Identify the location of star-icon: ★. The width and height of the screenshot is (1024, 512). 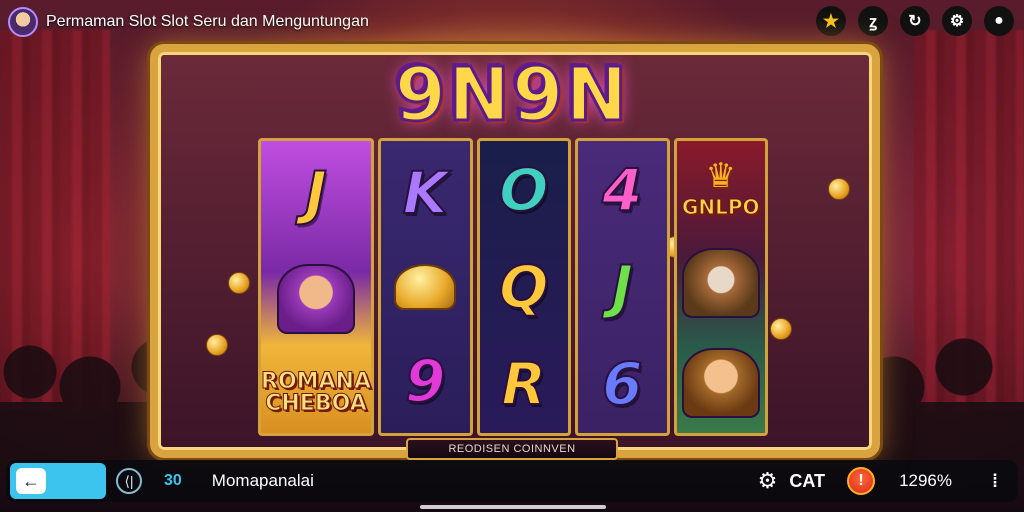
(831, 21).